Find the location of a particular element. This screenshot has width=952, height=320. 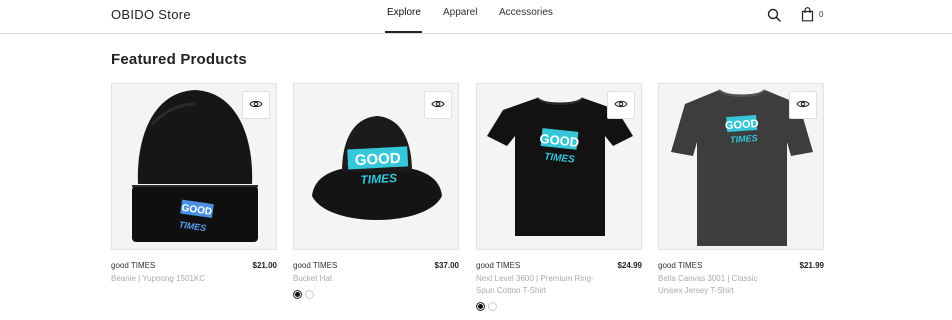

nav-accessories: Accessories is located at coordinates (526, 12).